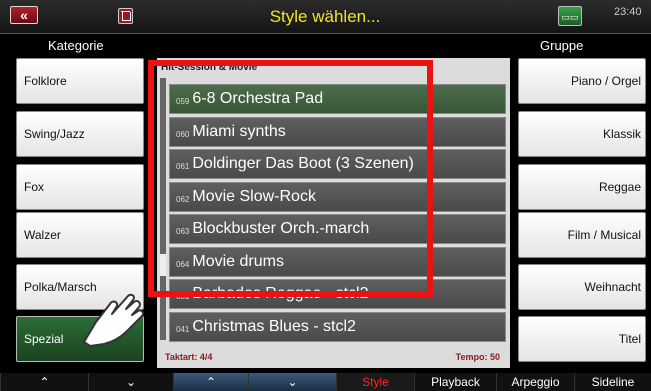  Describe the element at coordinates (114, 320) in the screenshot. I see `hand-pointer-icon` at that location.